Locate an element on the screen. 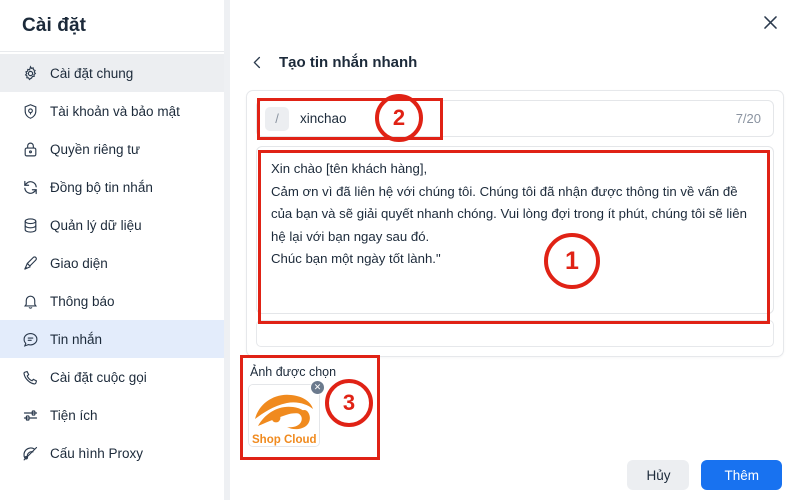  sidebar-item-label: Giao diện is located at coordinates (79, 263).